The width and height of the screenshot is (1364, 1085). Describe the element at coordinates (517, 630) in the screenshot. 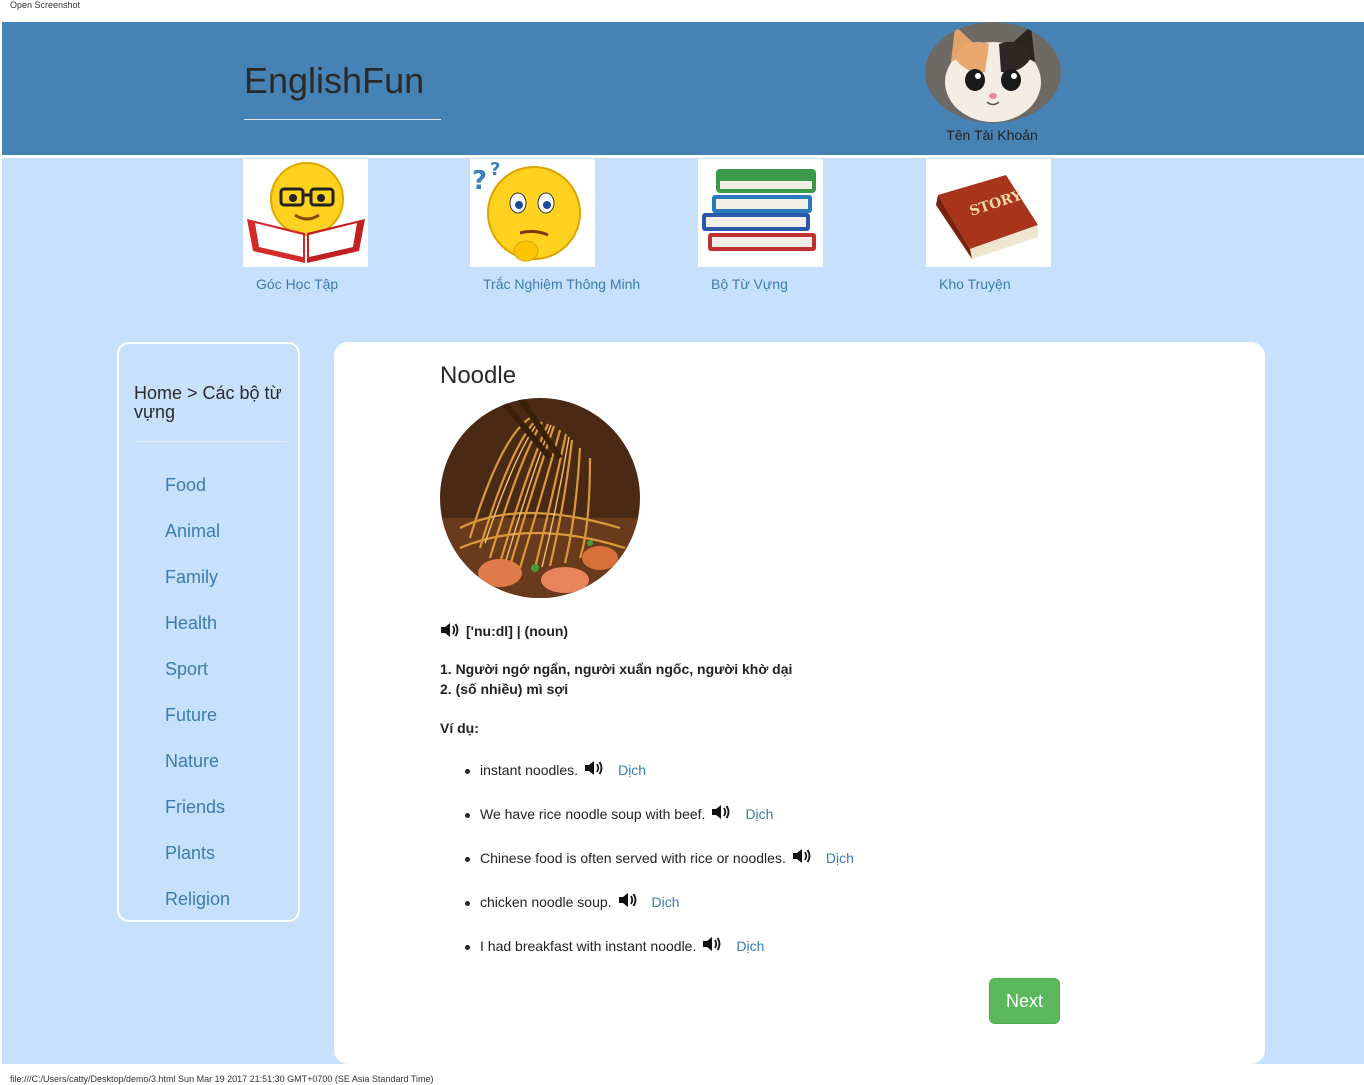

I see `pronunciation-text: ['nu:dl] | (noun)` at that location.